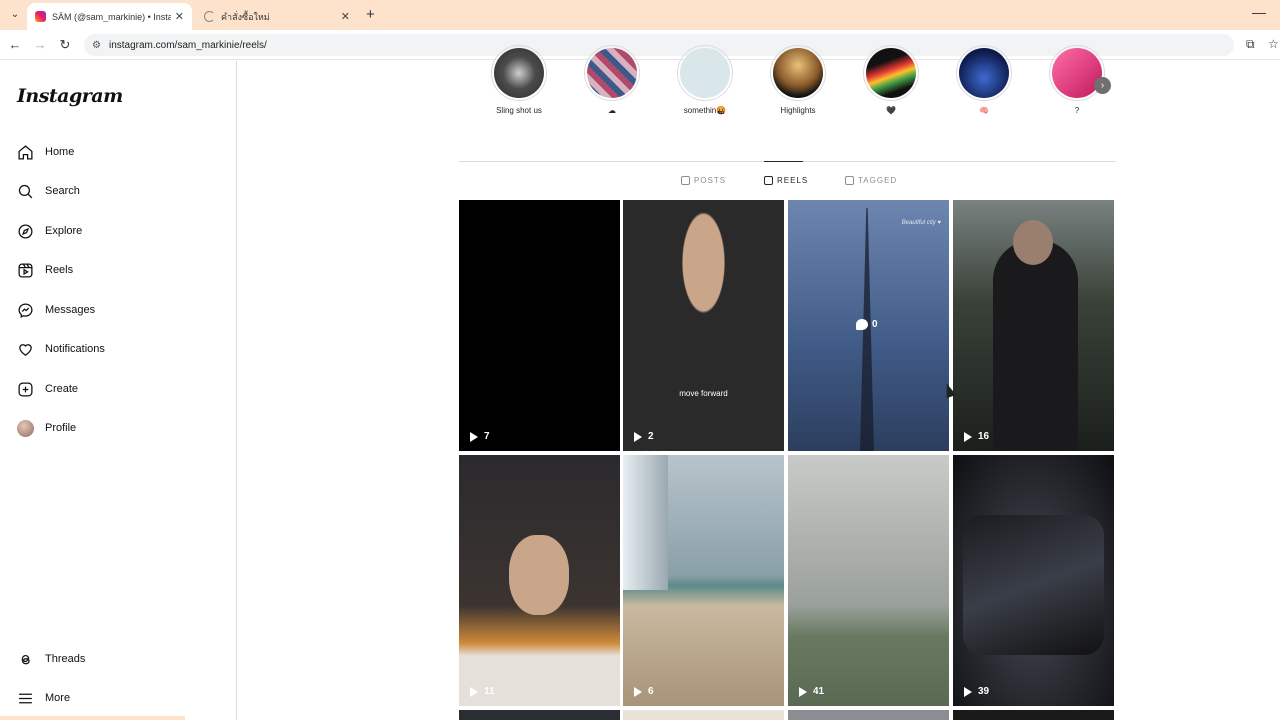 Image resolution: width=1280 pixels, height=720 pixels. What do you see at coordinates (187, 45) in the screenshot?
I see `url-text: instagram.com/sam_markinie/reels/` at bounding box center [187, 45].